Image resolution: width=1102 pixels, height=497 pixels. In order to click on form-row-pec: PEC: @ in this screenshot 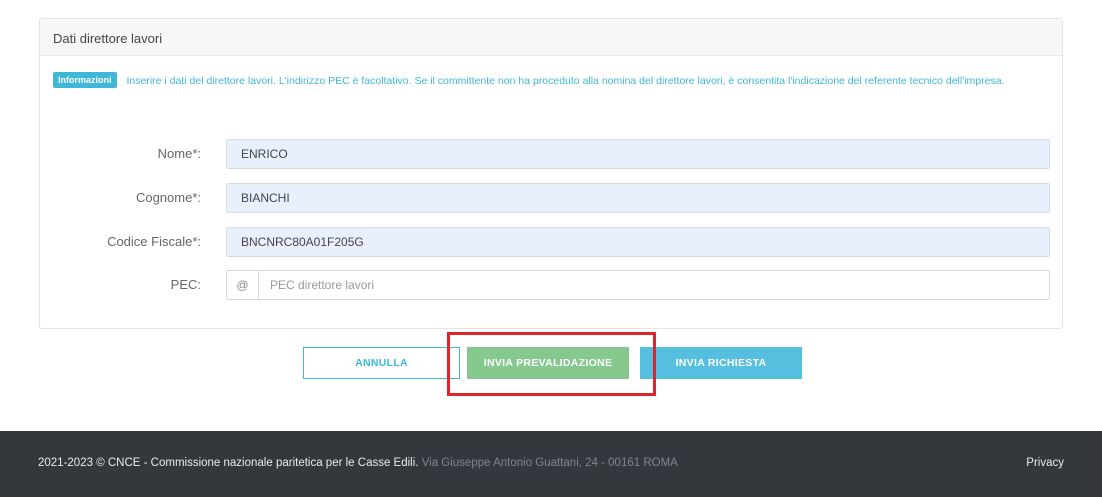, I will do `click(552, 285)`.